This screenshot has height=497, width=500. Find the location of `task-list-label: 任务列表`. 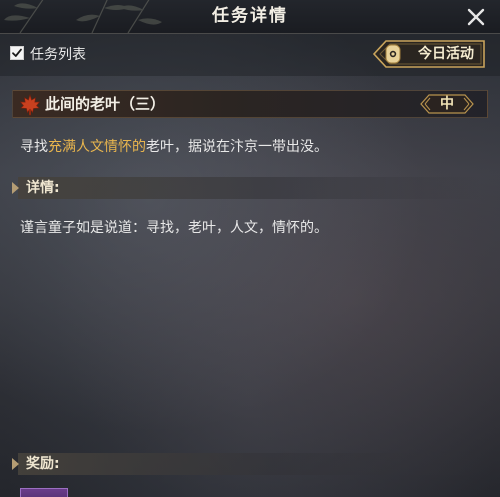

task-list-label: 任务列表 is located at coordinates (58, 54).